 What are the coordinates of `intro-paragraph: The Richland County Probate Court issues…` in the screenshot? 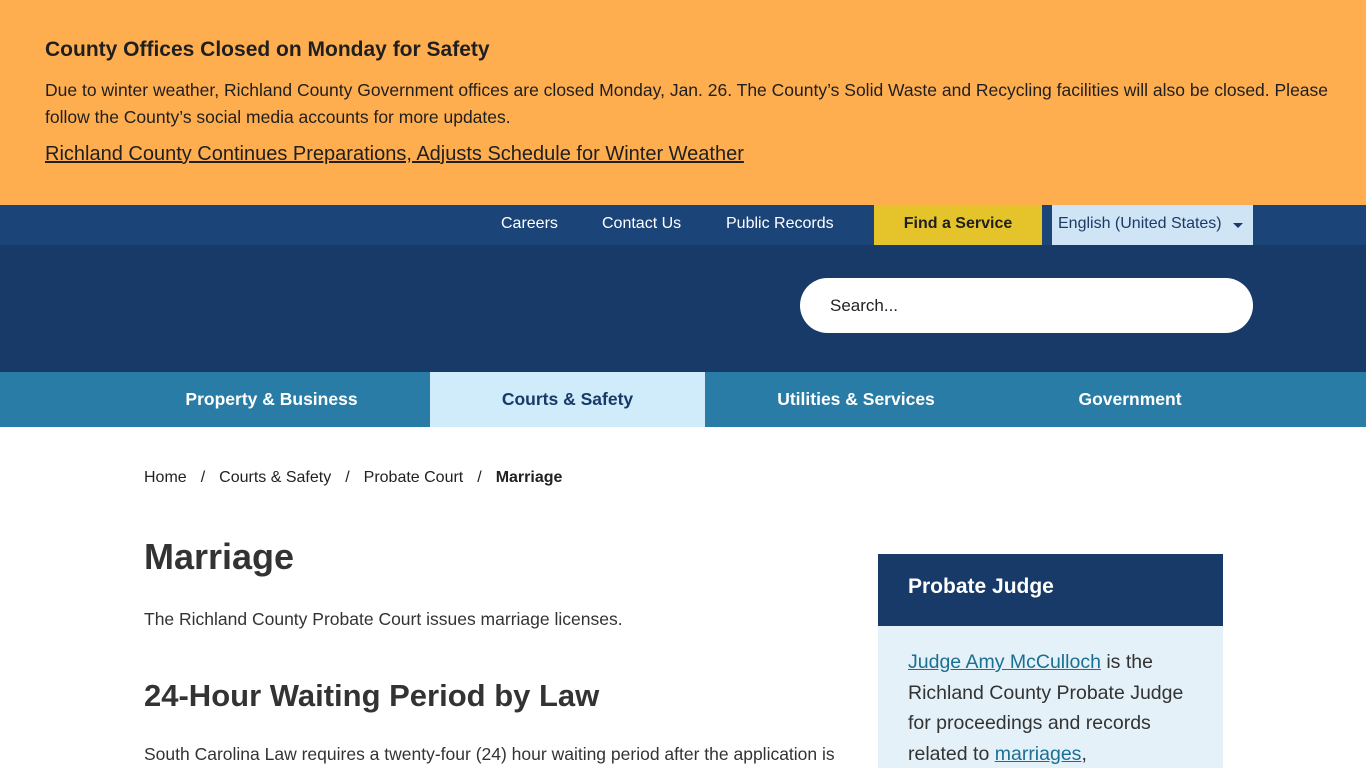 It's located at (383, 619).